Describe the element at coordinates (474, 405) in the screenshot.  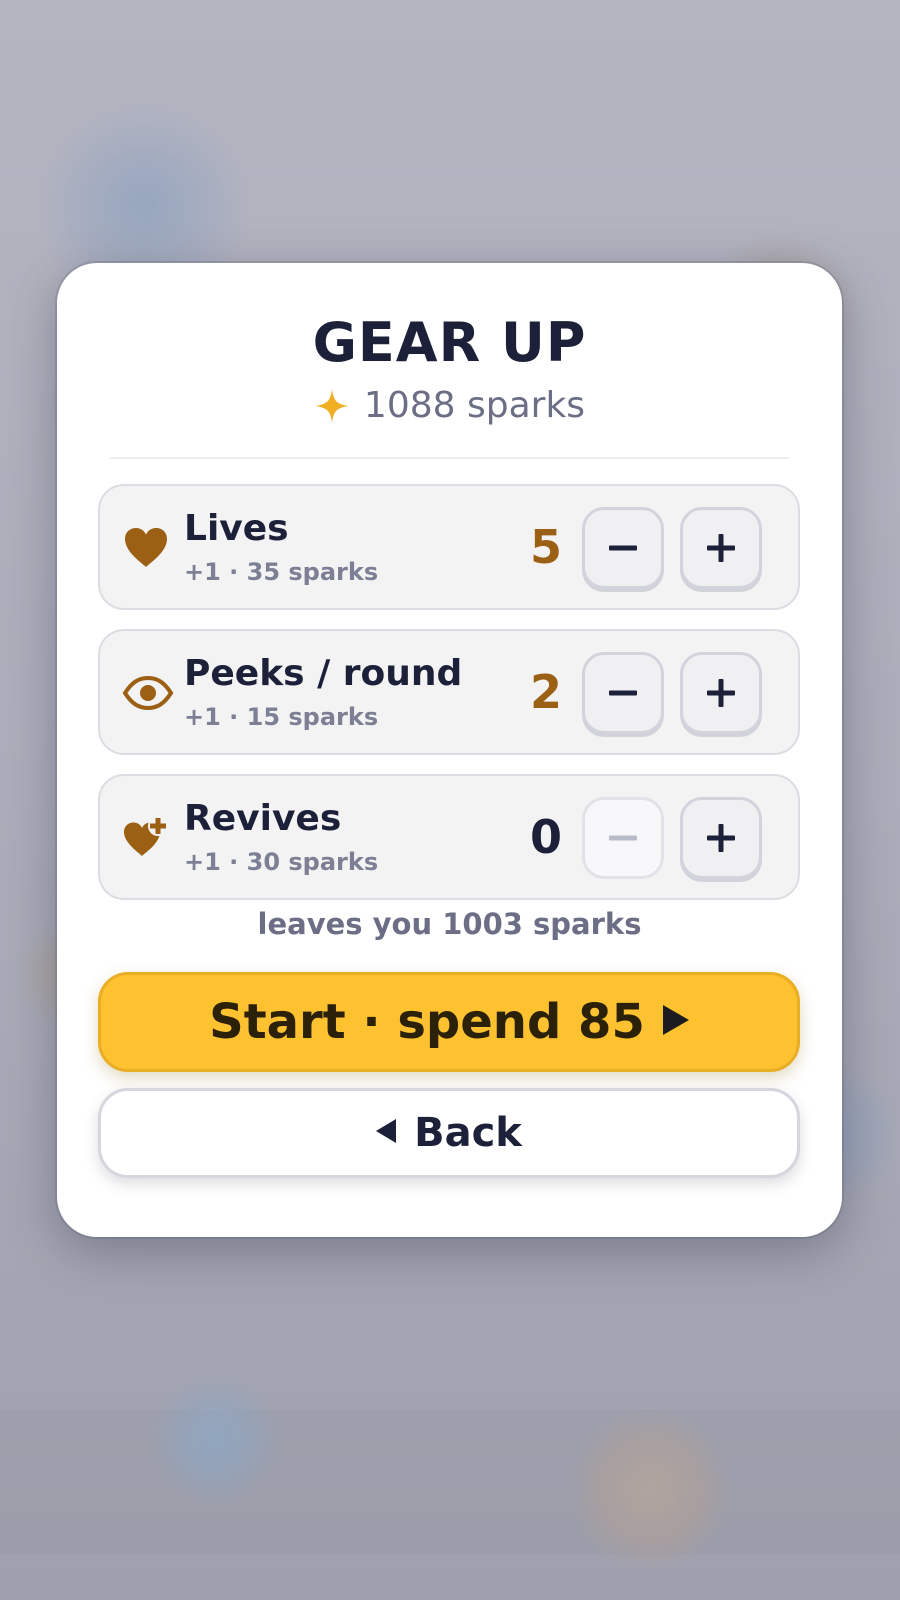
I see `sparks-balance-text: 1088 sparks` at that location.